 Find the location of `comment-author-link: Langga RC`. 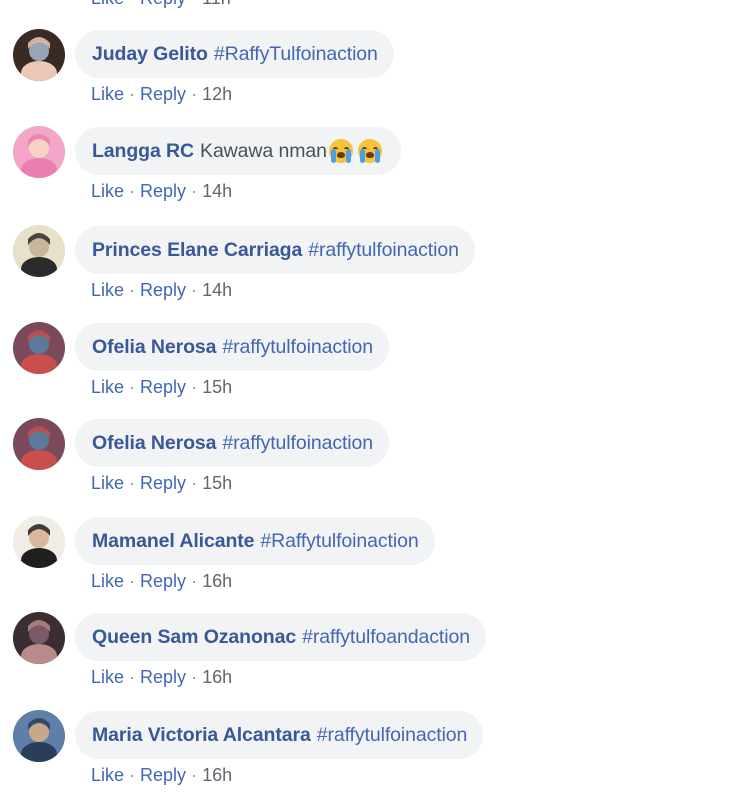

comment-author-link: Langga RC is located at coordinates (143, 151).